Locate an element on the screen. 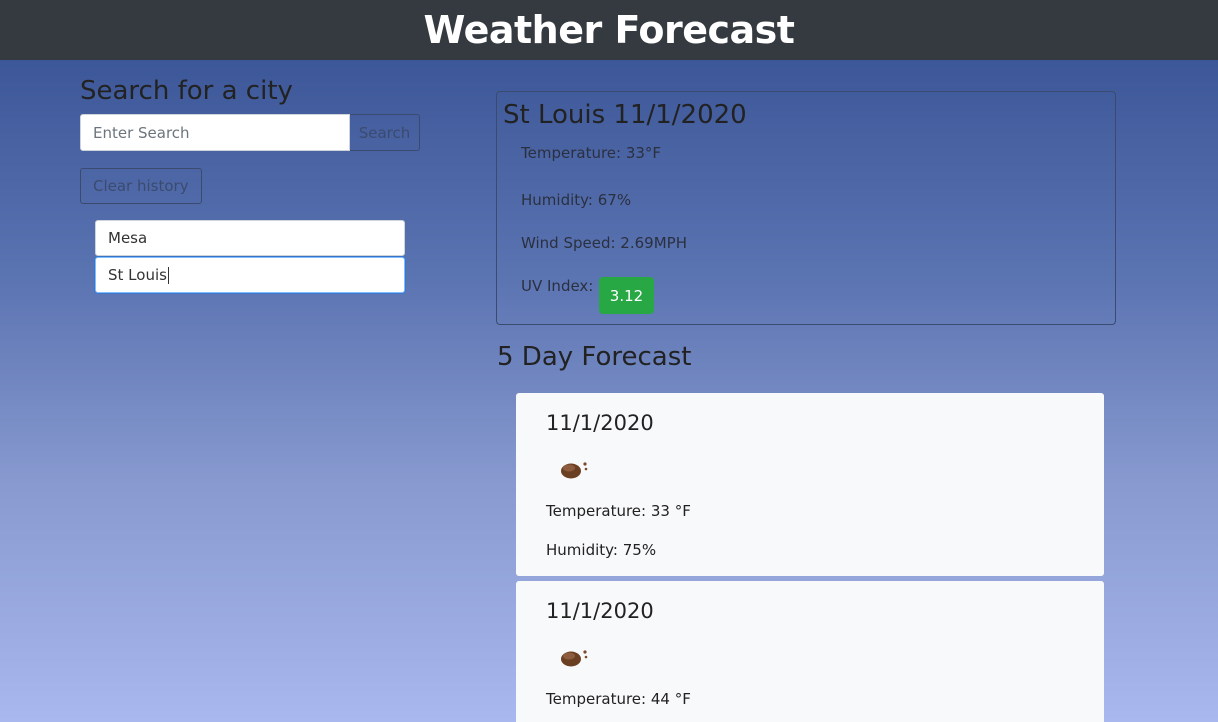  uv-index-label: UV Index: is located at coordinates (557, 286).